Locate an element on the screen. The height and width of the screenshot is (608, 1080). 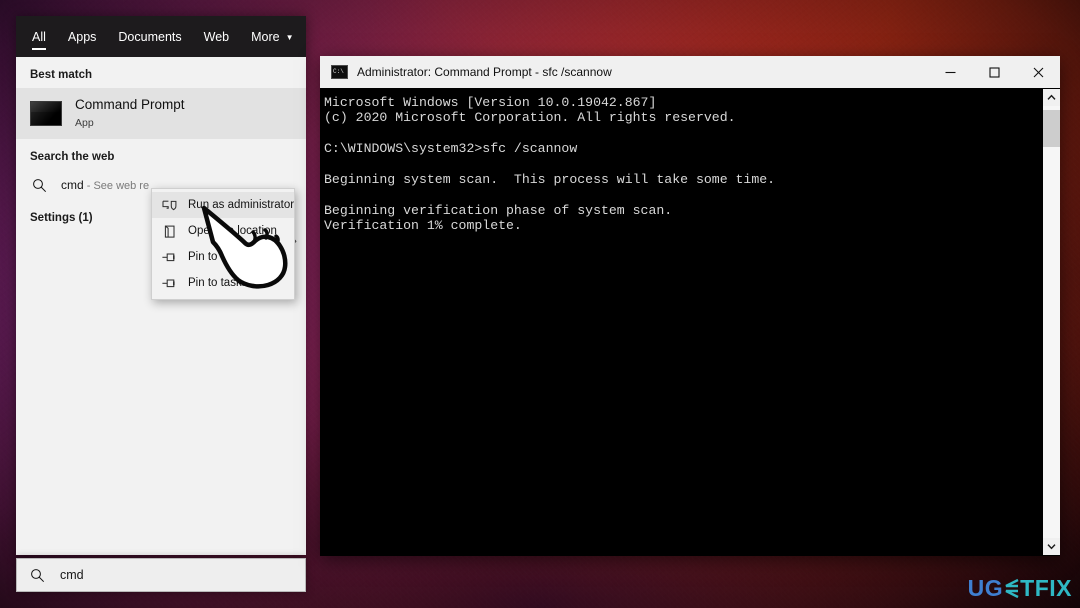
menu-item-pin-to-taskbar: Pin to taskbar is located at coordinates (223, 283).